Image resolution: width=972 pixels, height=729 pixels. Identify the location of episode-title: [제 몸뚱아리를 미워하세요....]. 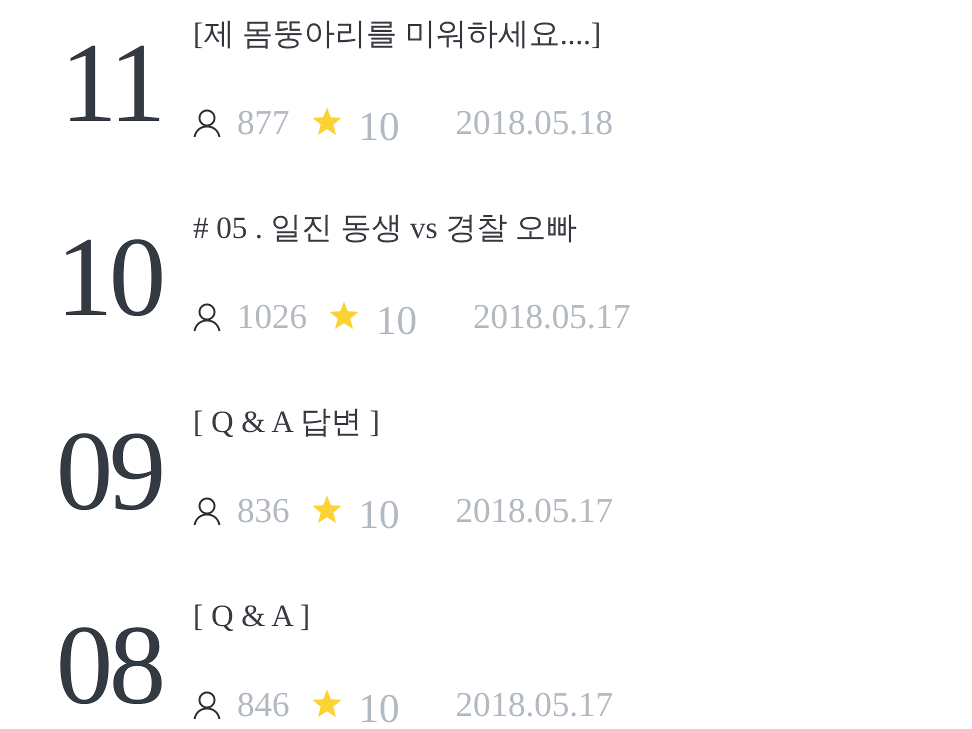
(397, 34).